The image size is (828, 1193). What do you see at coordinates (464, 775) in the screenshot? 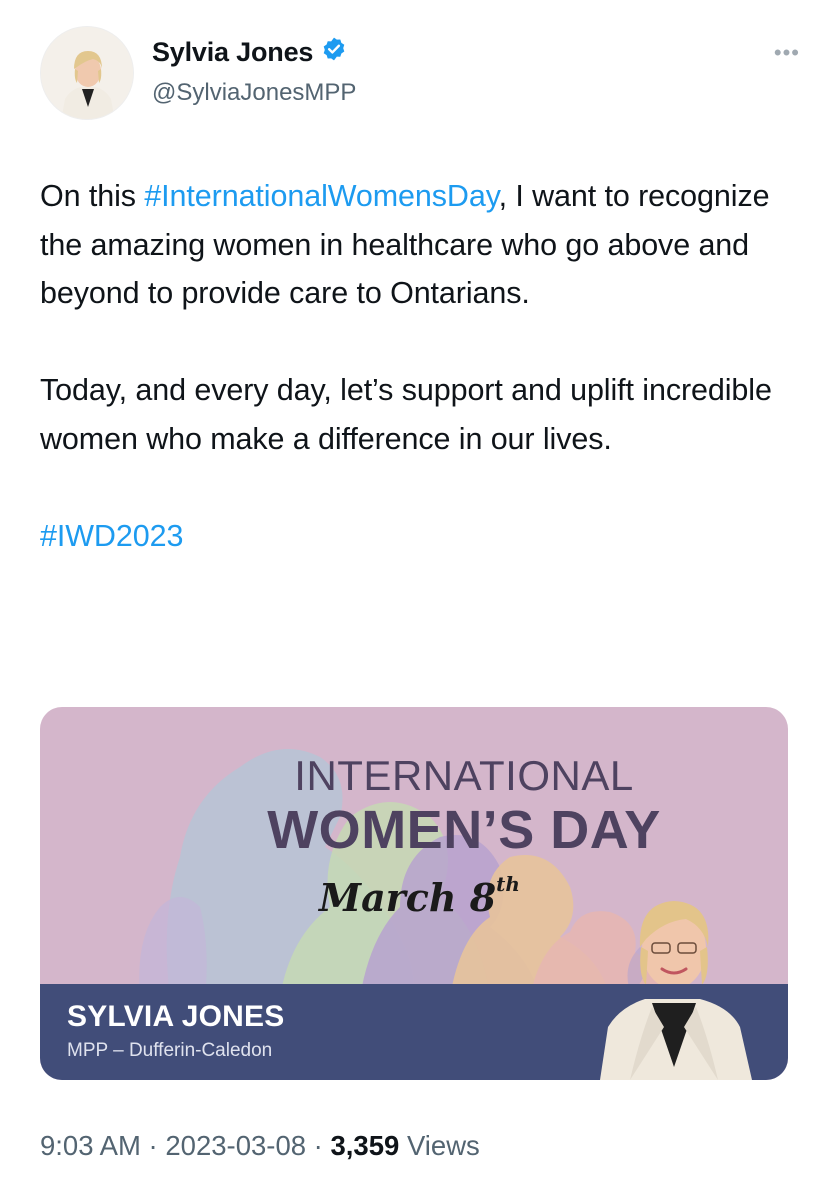
I see `image-title-international: INTERNATIONAL` at bounding box center [464, 775].